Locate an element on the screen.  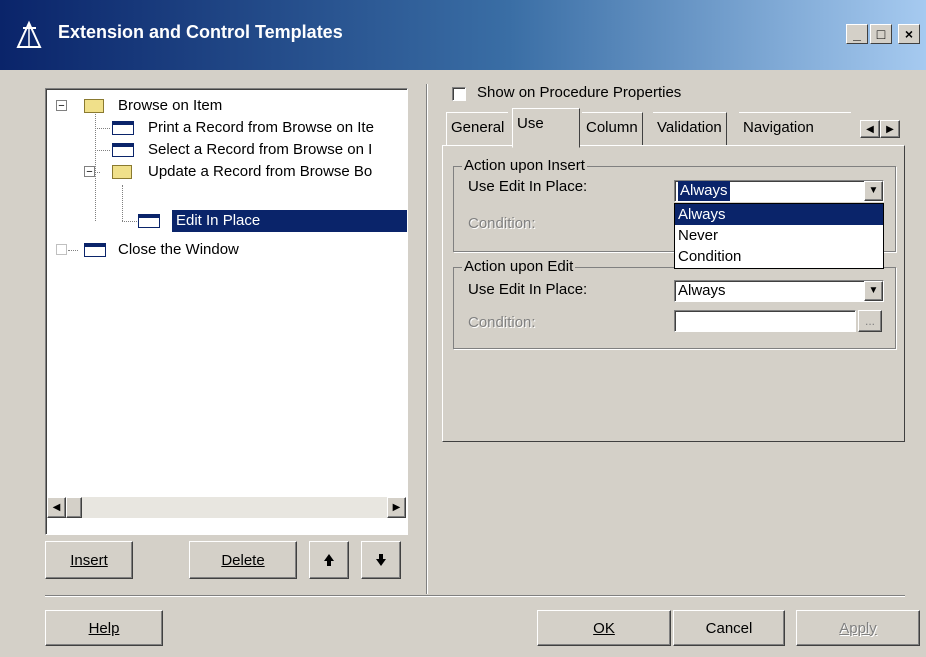
move-down-icon is located at coordinates (381, 560).